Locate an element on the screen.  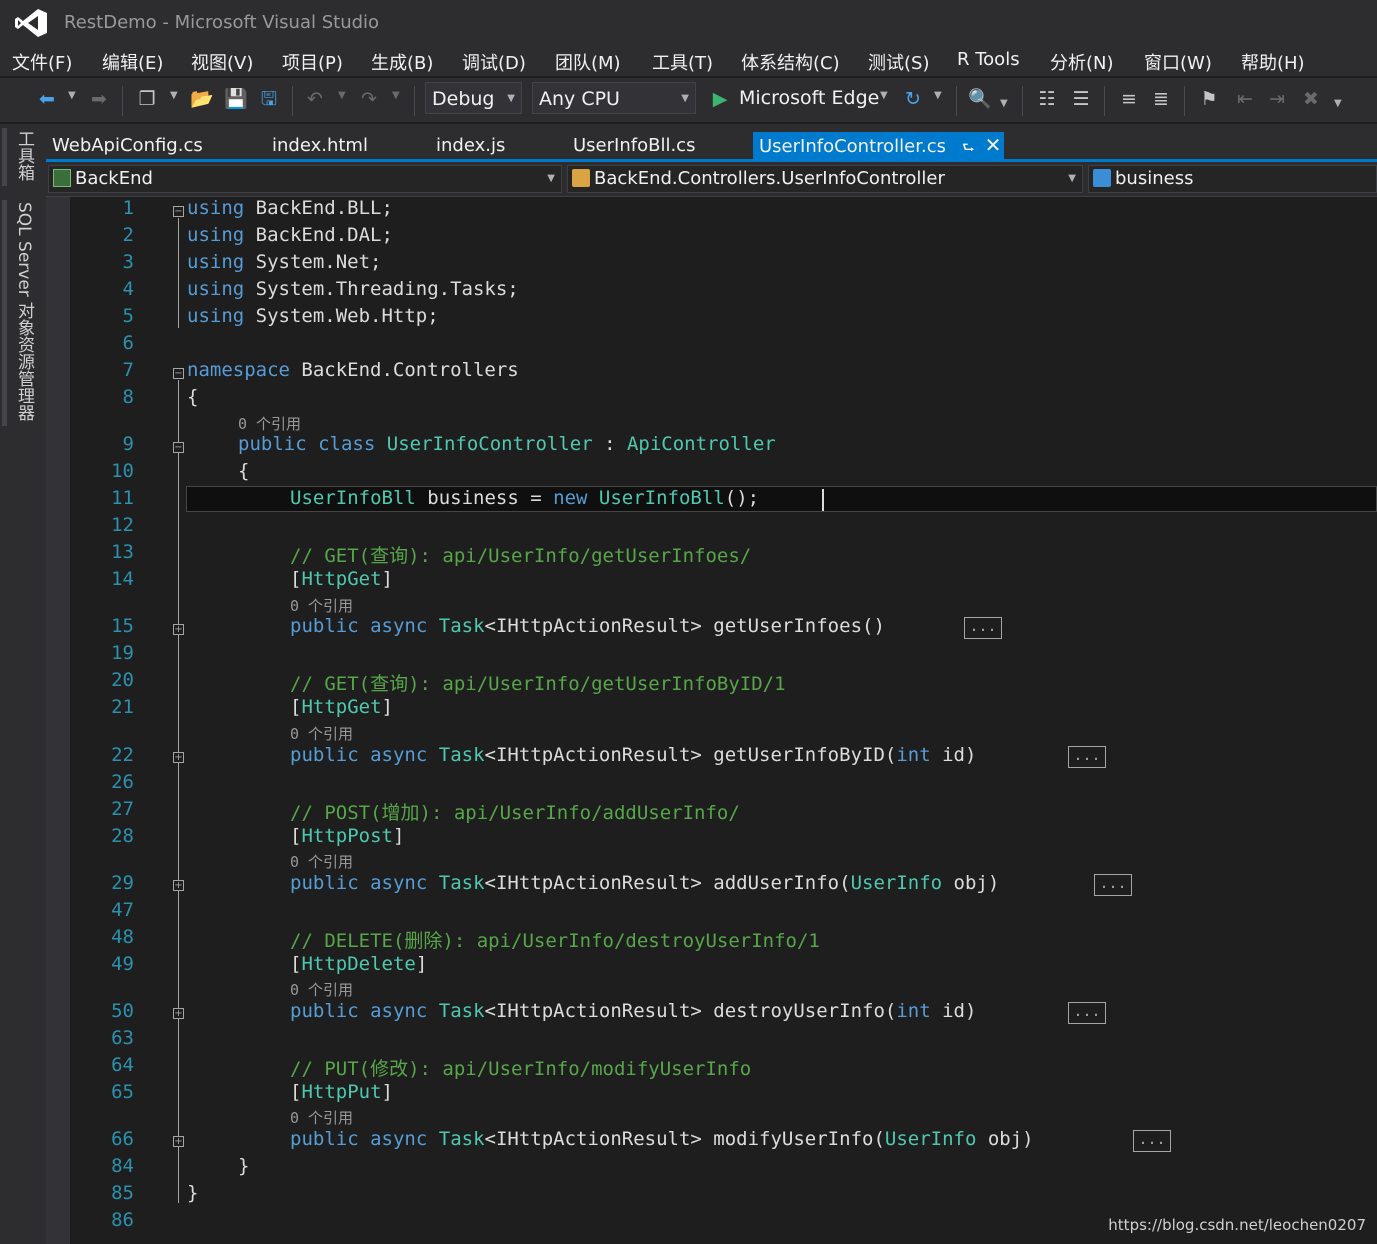
line-number: 85 is located at coordinates (122, 1193).